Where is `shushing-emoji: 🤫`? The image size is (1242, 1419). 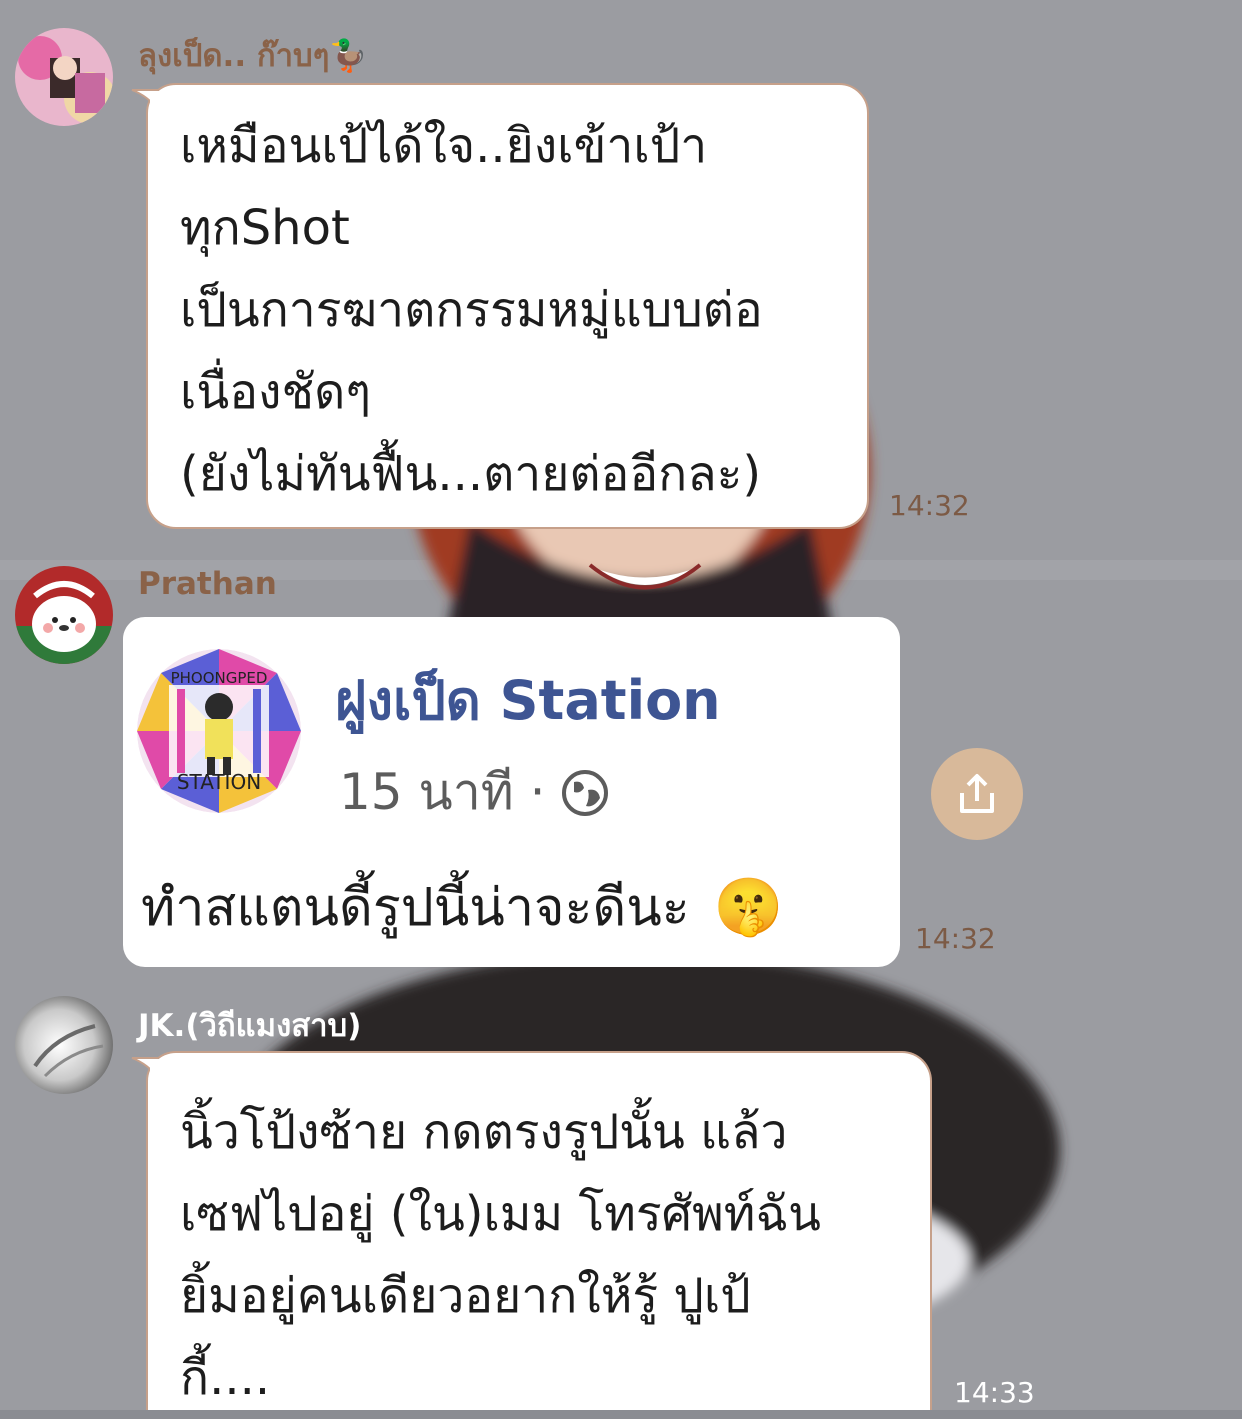 shushing-emoji: 🤫 is located at coordinates (748, 907).